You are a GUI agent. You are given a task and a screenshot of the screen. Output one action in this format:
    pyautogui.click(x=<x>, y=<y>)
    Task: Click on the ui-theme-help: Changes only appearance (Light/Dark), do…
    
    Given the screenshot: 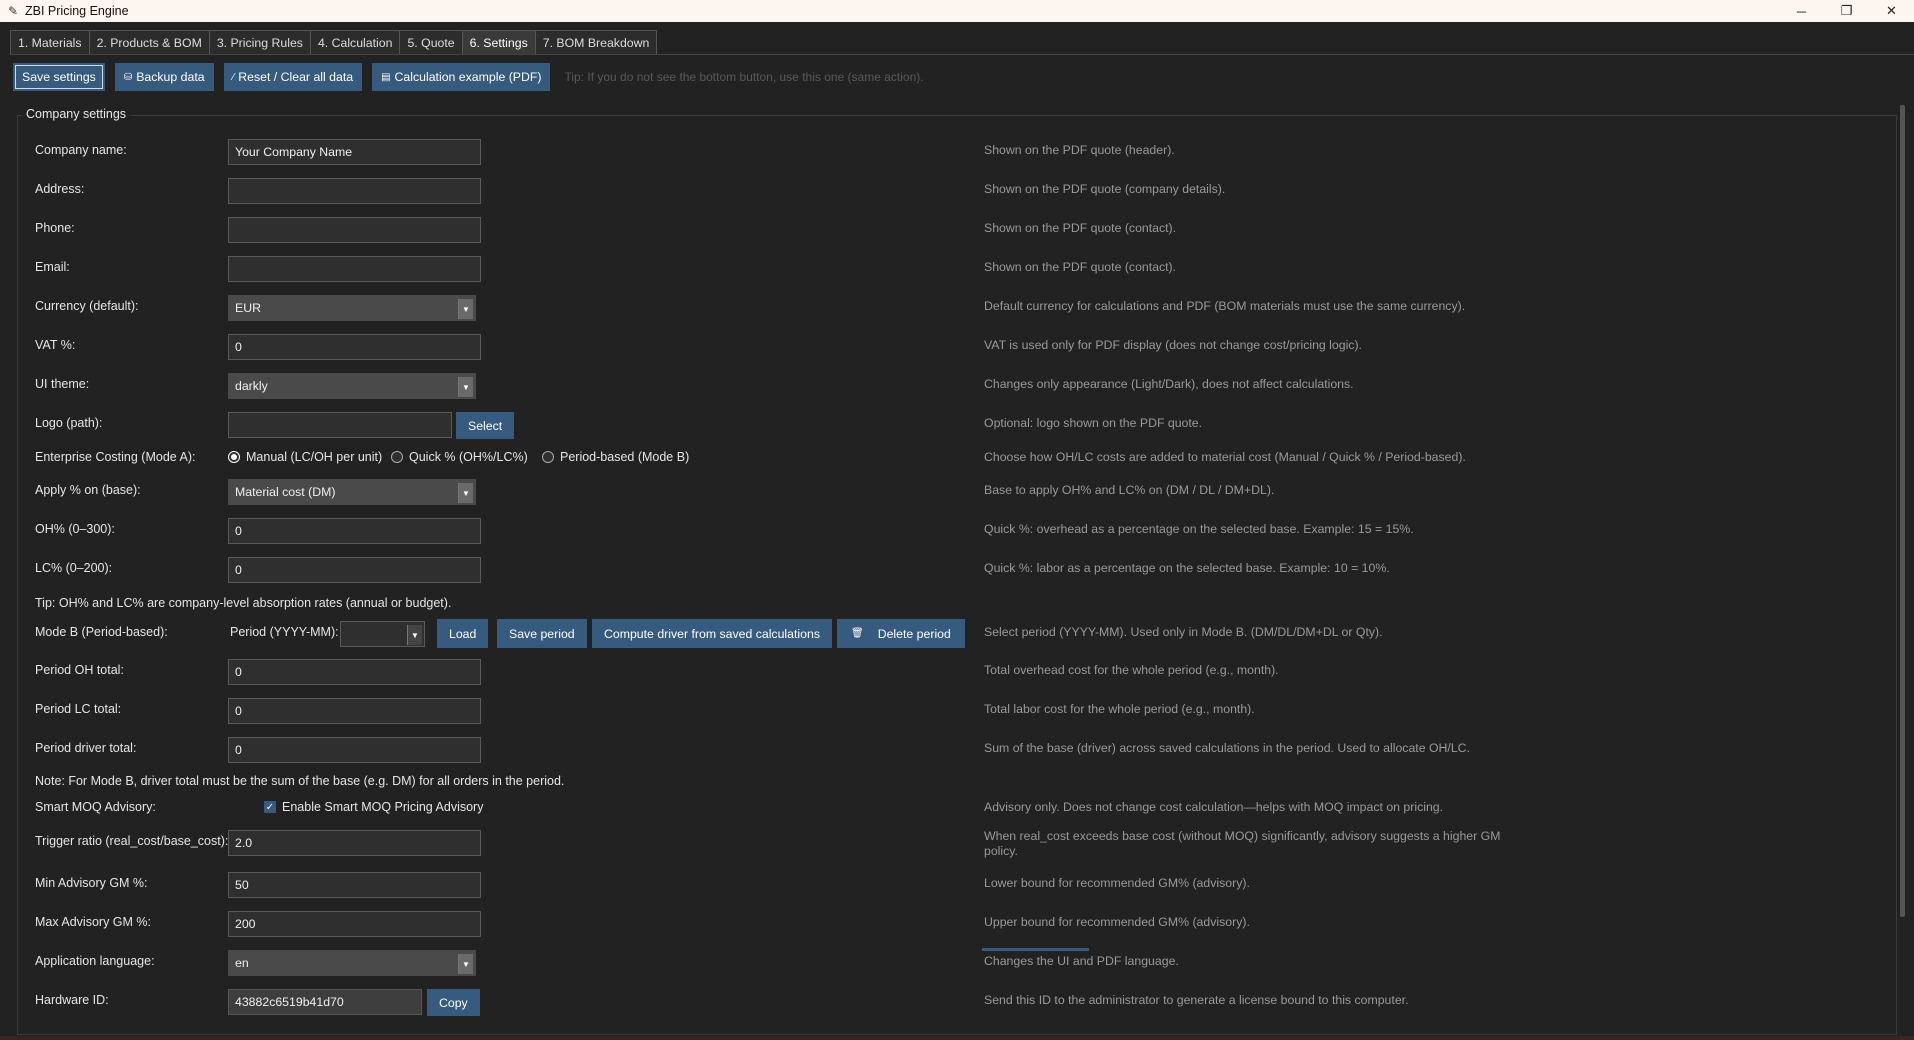 What is the action you would take?
    pyautogui.click(x=1169, y=384)
    